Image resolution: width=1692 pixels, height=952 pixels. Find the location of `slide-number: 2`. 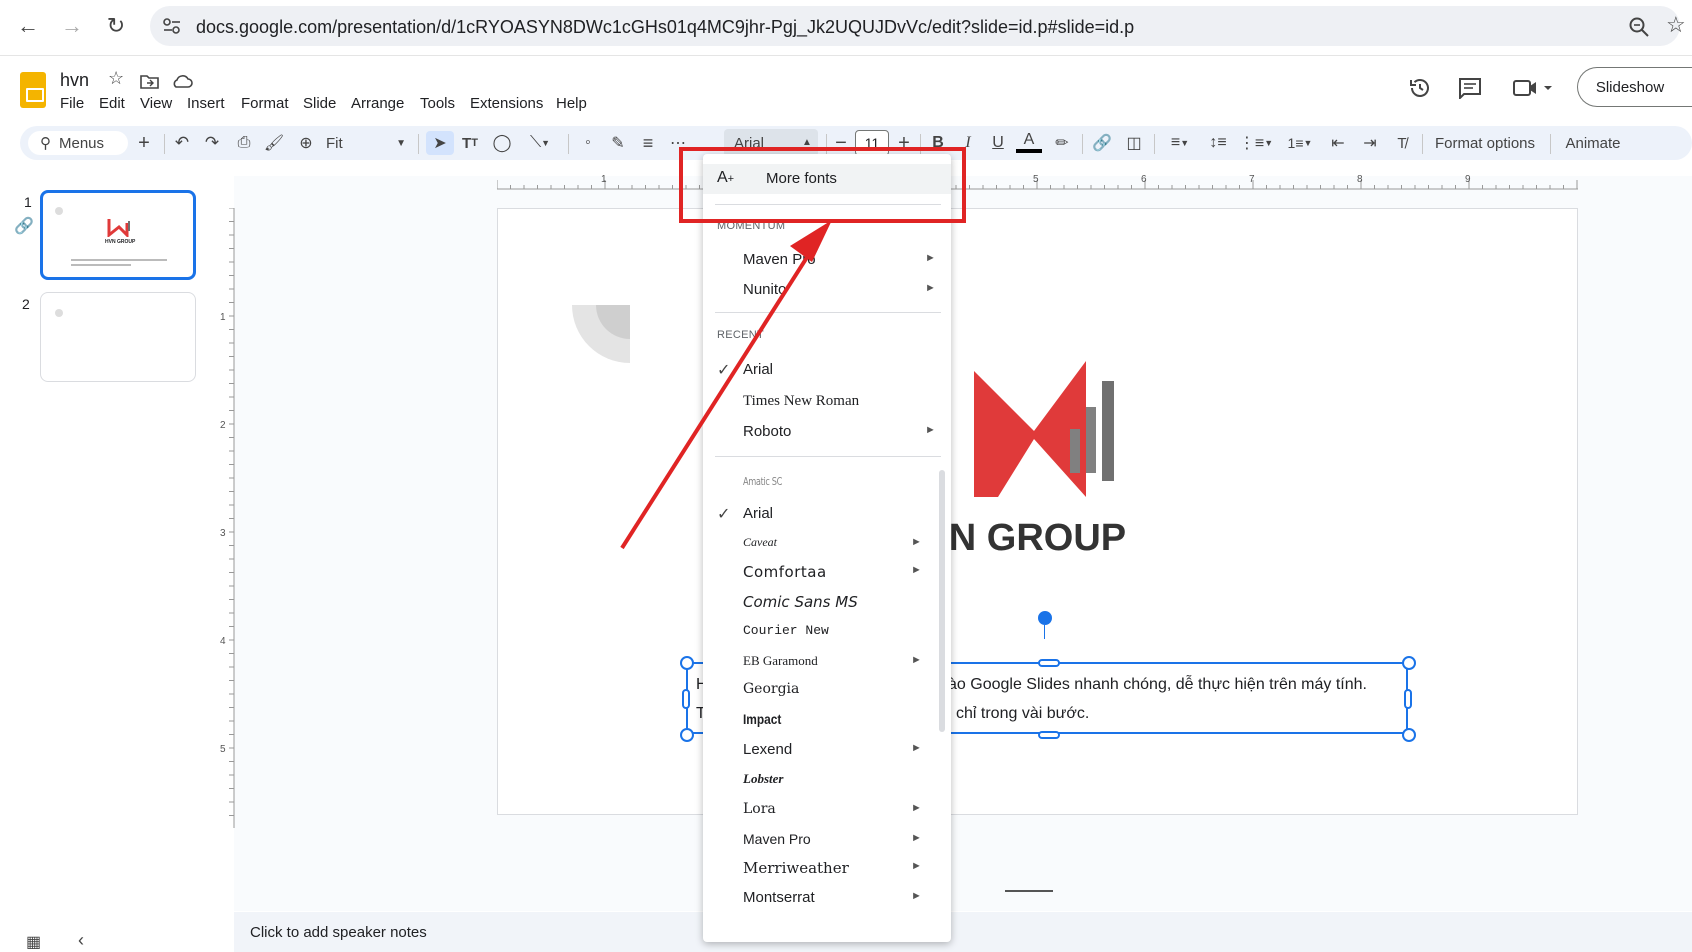

slide-number: 2 is located at coordinates (26, 304).